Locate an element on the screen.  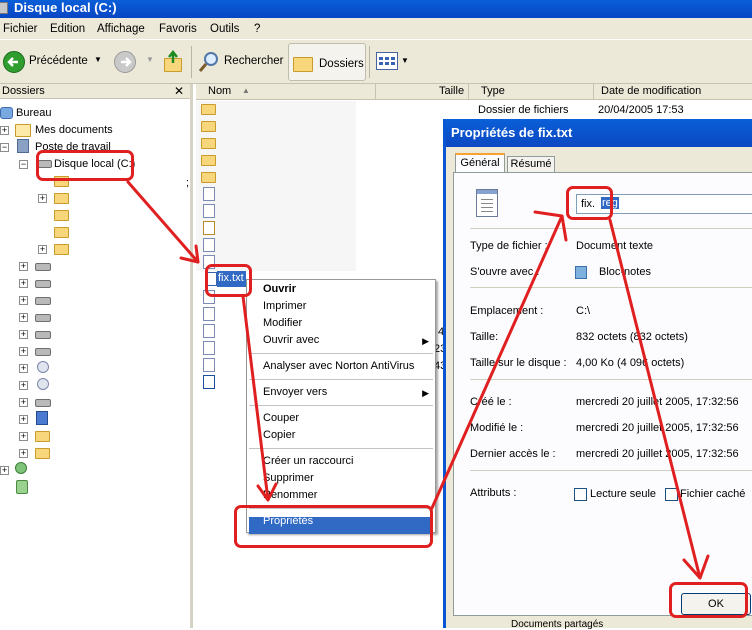
menu-item-ouvrir: Ouvrir is located at coordinates (279, 289).